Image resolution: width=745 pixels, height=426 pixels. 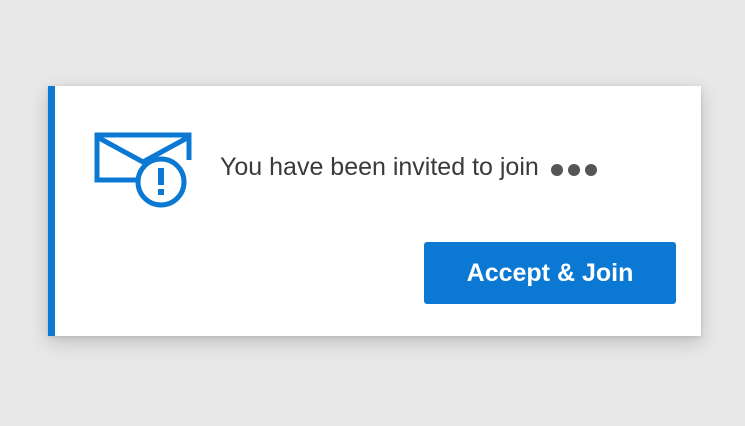 I want to click on invitation-message: You have been invited to join, so click(x=408, y=167).